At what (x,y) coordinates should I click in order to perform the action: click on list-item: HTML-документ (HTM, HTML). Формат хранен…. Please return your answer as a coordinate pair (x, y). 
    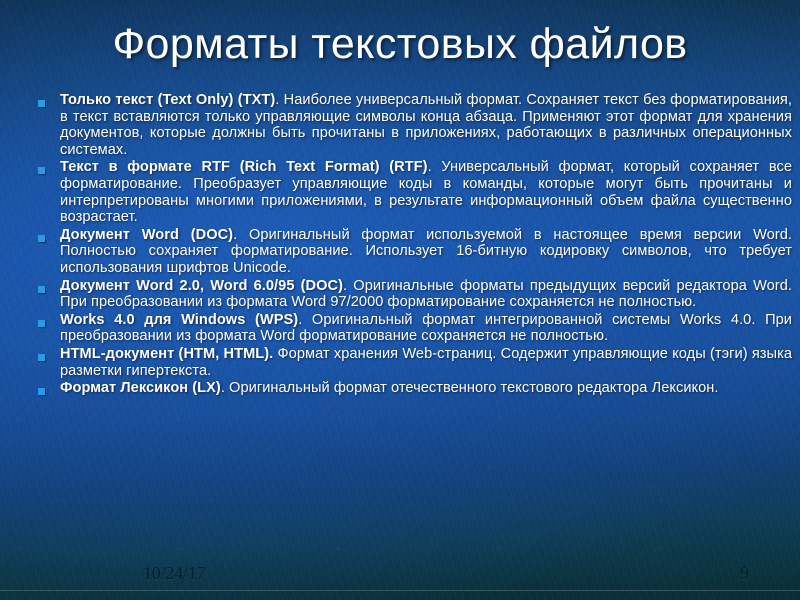
    Looking at the image, I should click on (415, 362).